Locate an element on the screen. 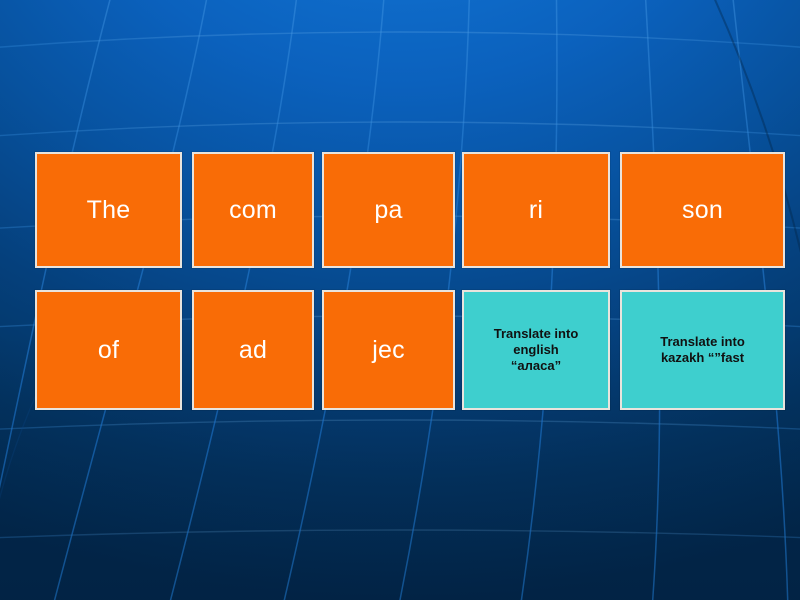 This screenshot has height=600, width=800. tile-label: of is located at coordinates (108, 349).